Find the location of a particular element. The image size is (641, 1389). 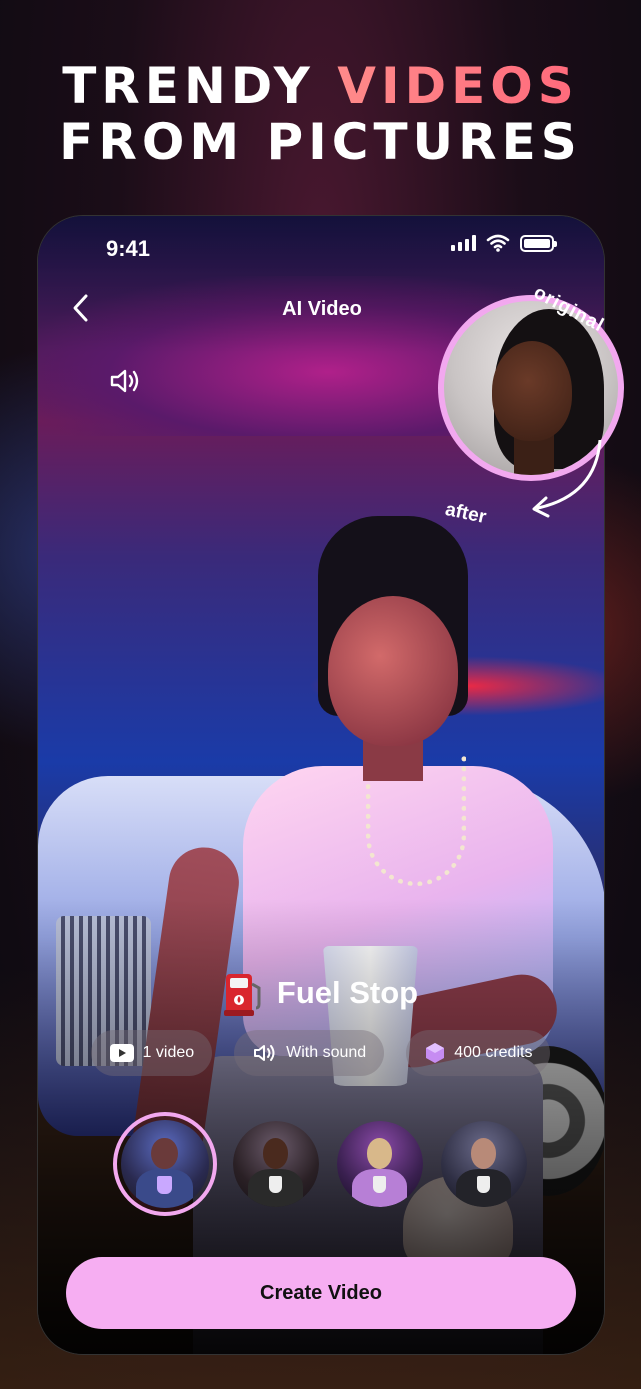

headline: TRENDY VIDEOS FROM PICTURES is located at coordinates (320, 114).